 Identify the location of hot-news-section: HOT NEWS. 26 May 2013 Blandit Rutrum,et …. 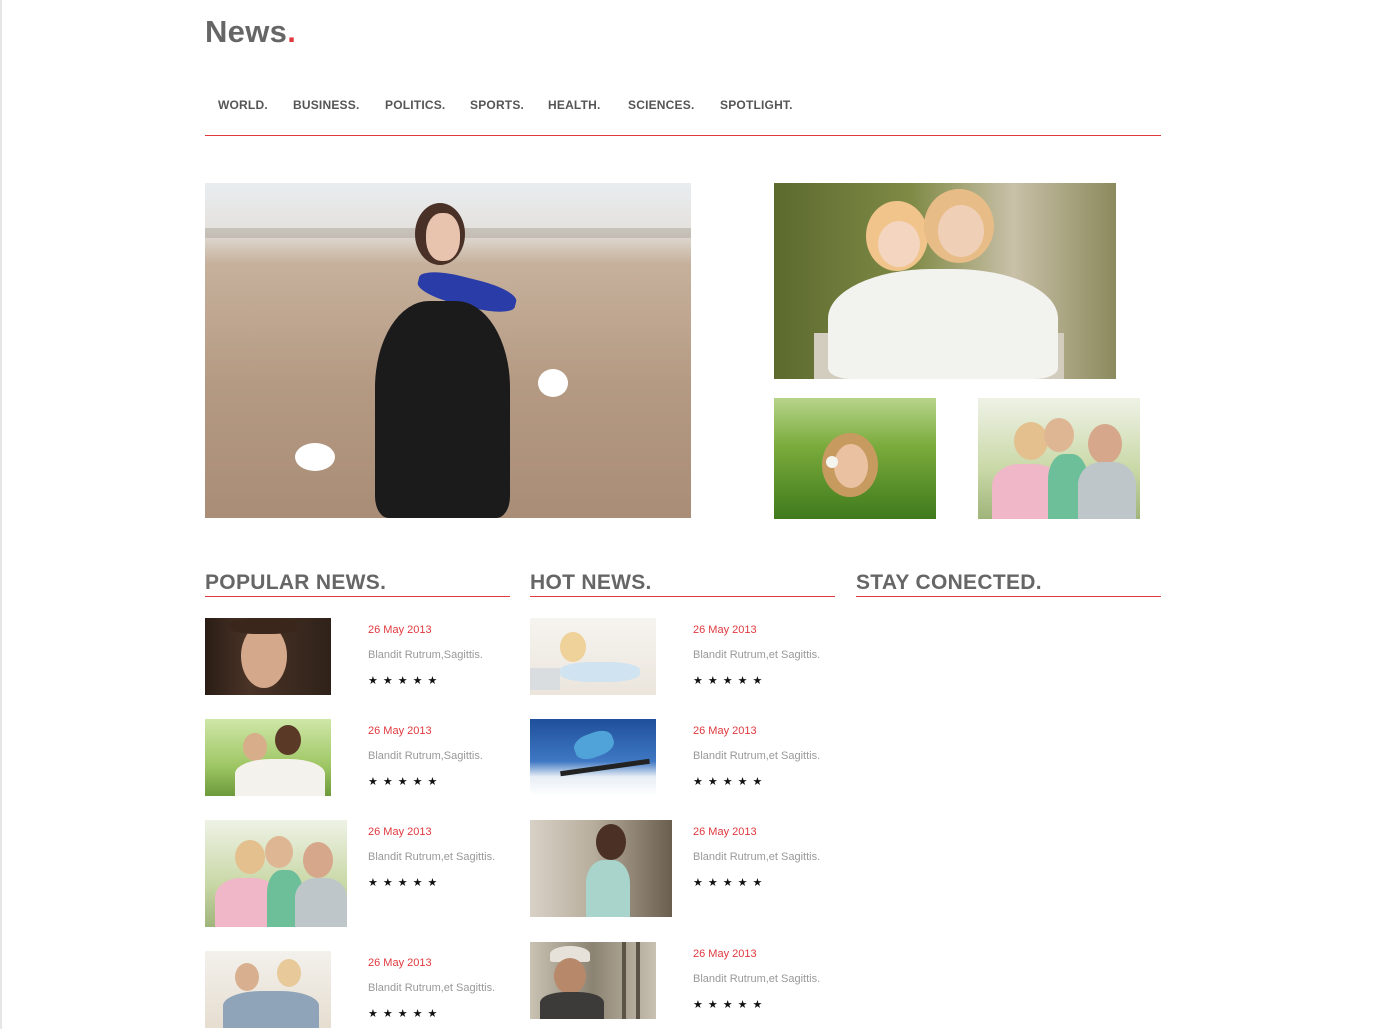
(682, 794).